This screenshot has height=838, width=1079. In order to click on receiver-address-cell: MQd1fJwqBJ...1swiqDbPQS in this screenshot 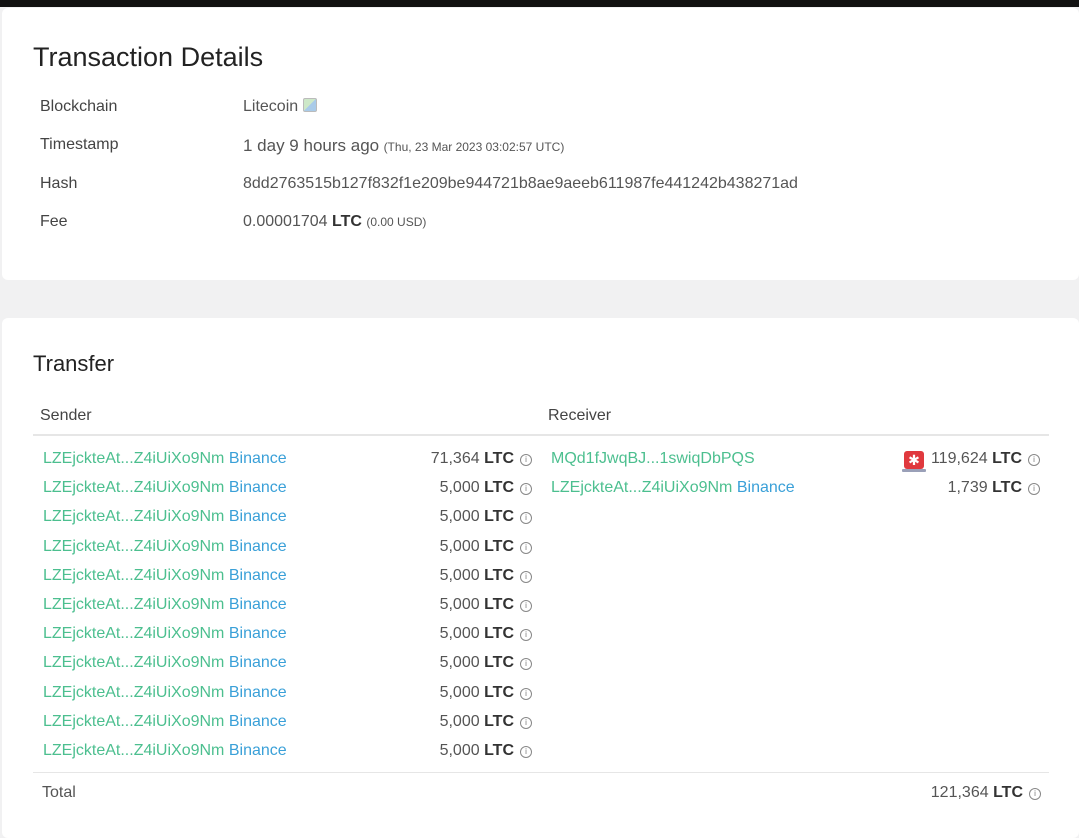, I will do `click(653, 459)`.